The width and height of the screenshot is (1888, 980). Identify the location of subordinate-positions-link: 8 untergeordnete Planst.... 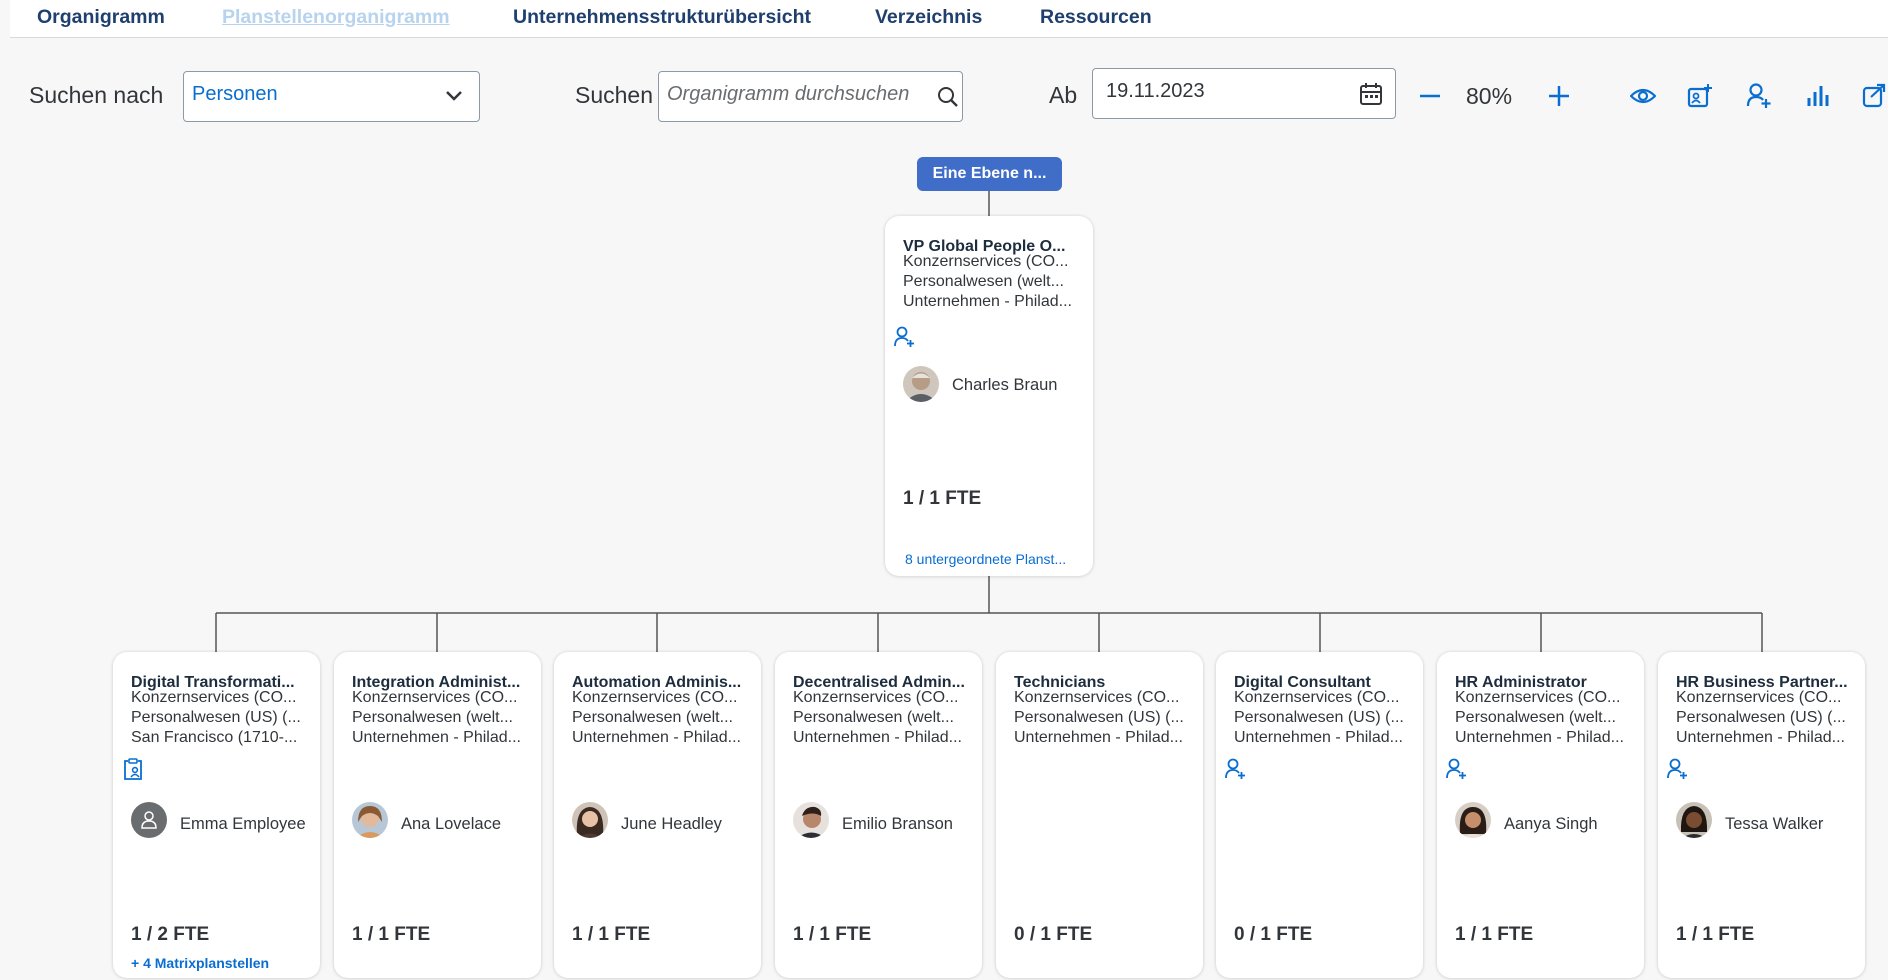
(985, 559).